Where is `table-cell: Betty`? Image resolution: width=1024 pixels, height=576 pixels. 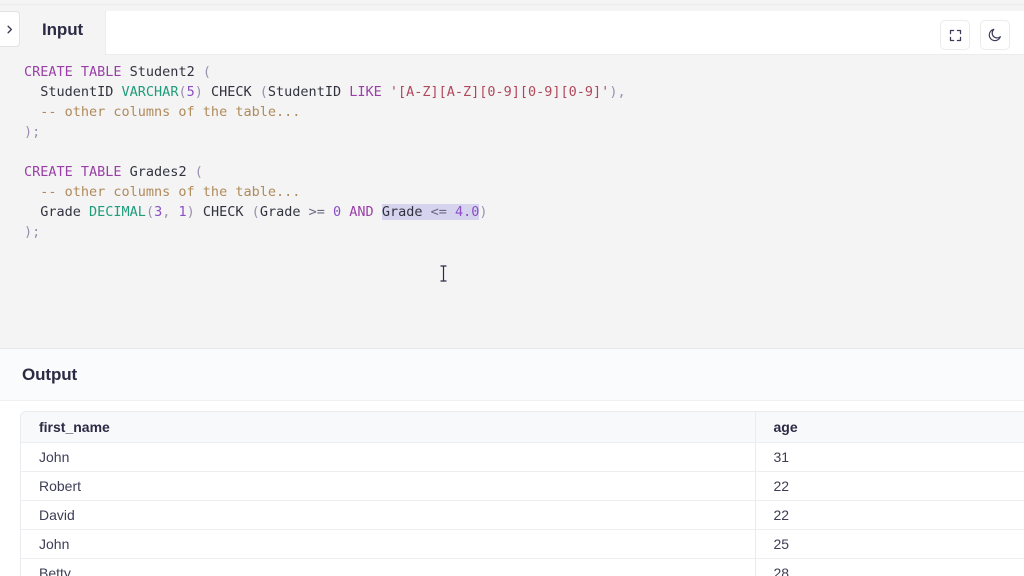
table-cell: Betty is located at coordinates (388, 567).